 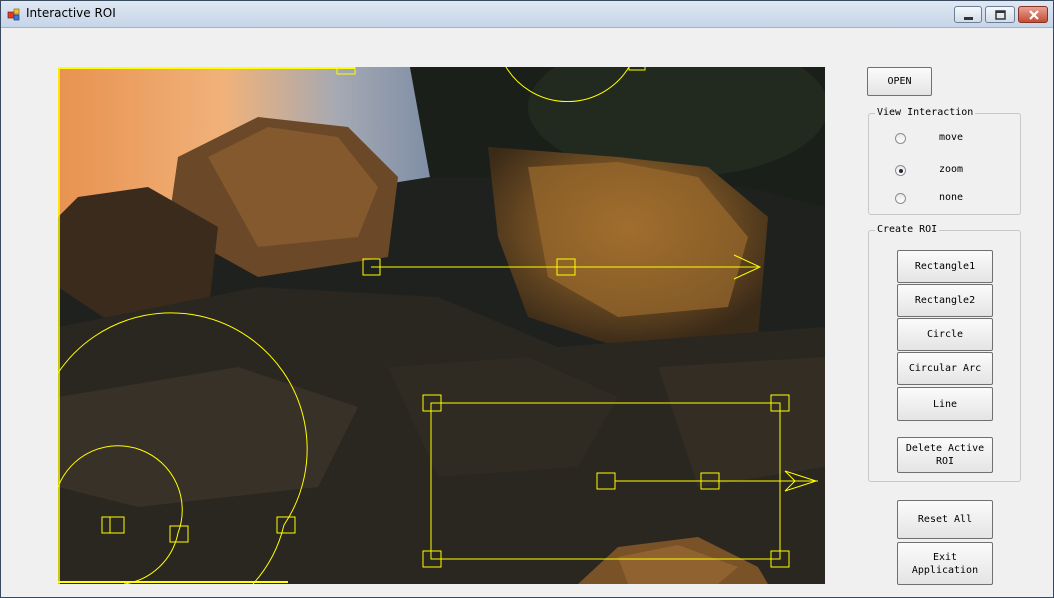 What do you see at coordinates (900, 138) in the screenshot?
I see `radio-move-indicator` at bounding box center [900, 138].